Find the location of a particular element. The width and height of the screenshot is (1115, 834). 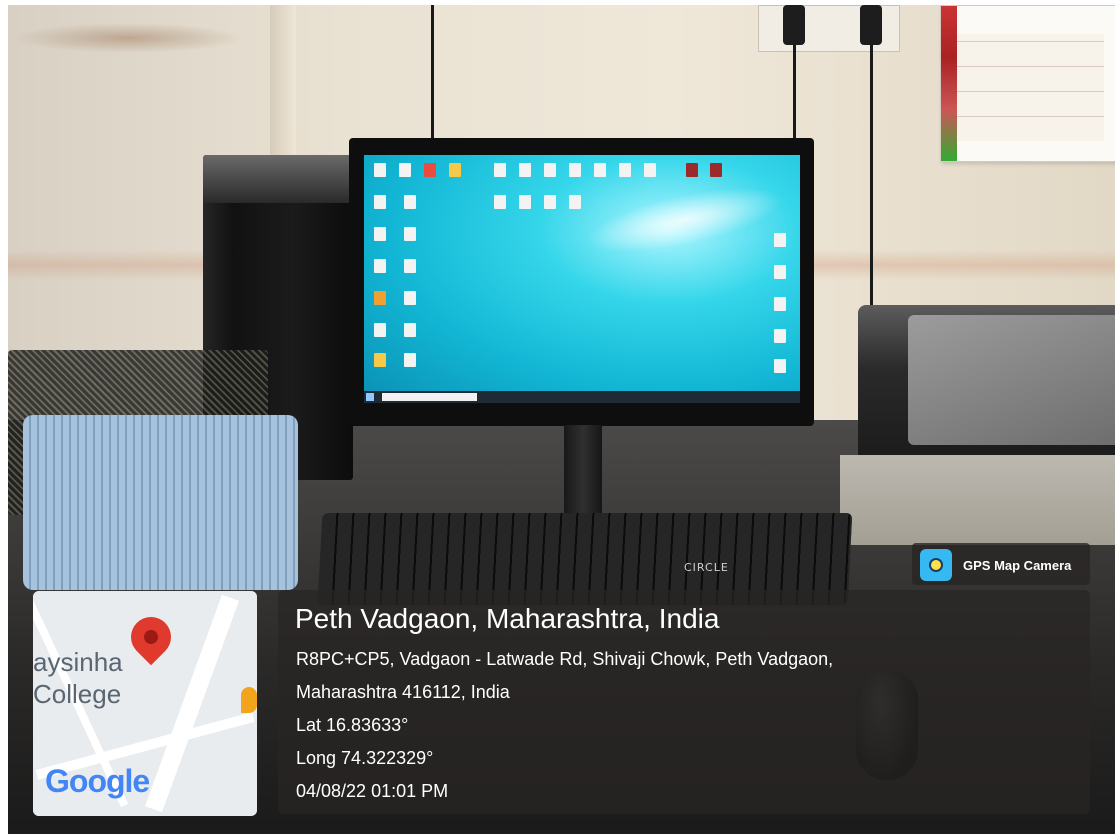

location-pin-dot is located at coordinates (151, 637).